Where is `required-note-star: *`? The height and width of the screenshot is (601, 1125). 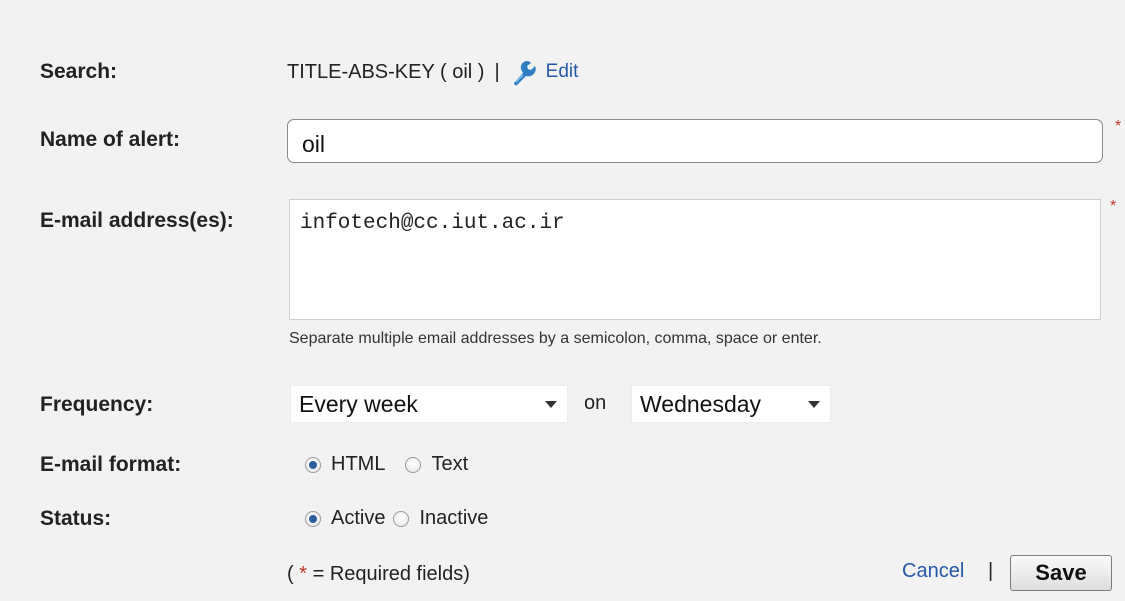
required-note-star: * is located at coordinates (303, 574).